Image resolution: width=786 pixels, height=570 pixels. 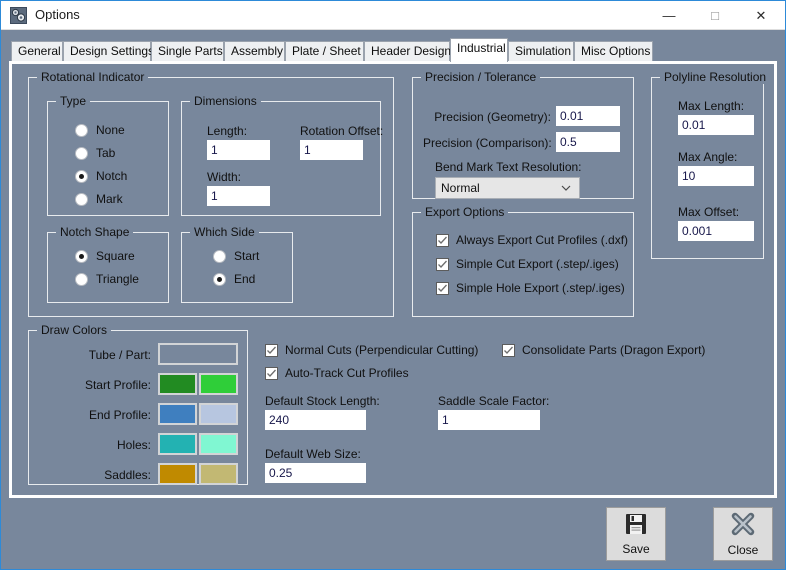 I want to click on rotation-offset-label: Rotation Offset:, so click(x=342, y=131).